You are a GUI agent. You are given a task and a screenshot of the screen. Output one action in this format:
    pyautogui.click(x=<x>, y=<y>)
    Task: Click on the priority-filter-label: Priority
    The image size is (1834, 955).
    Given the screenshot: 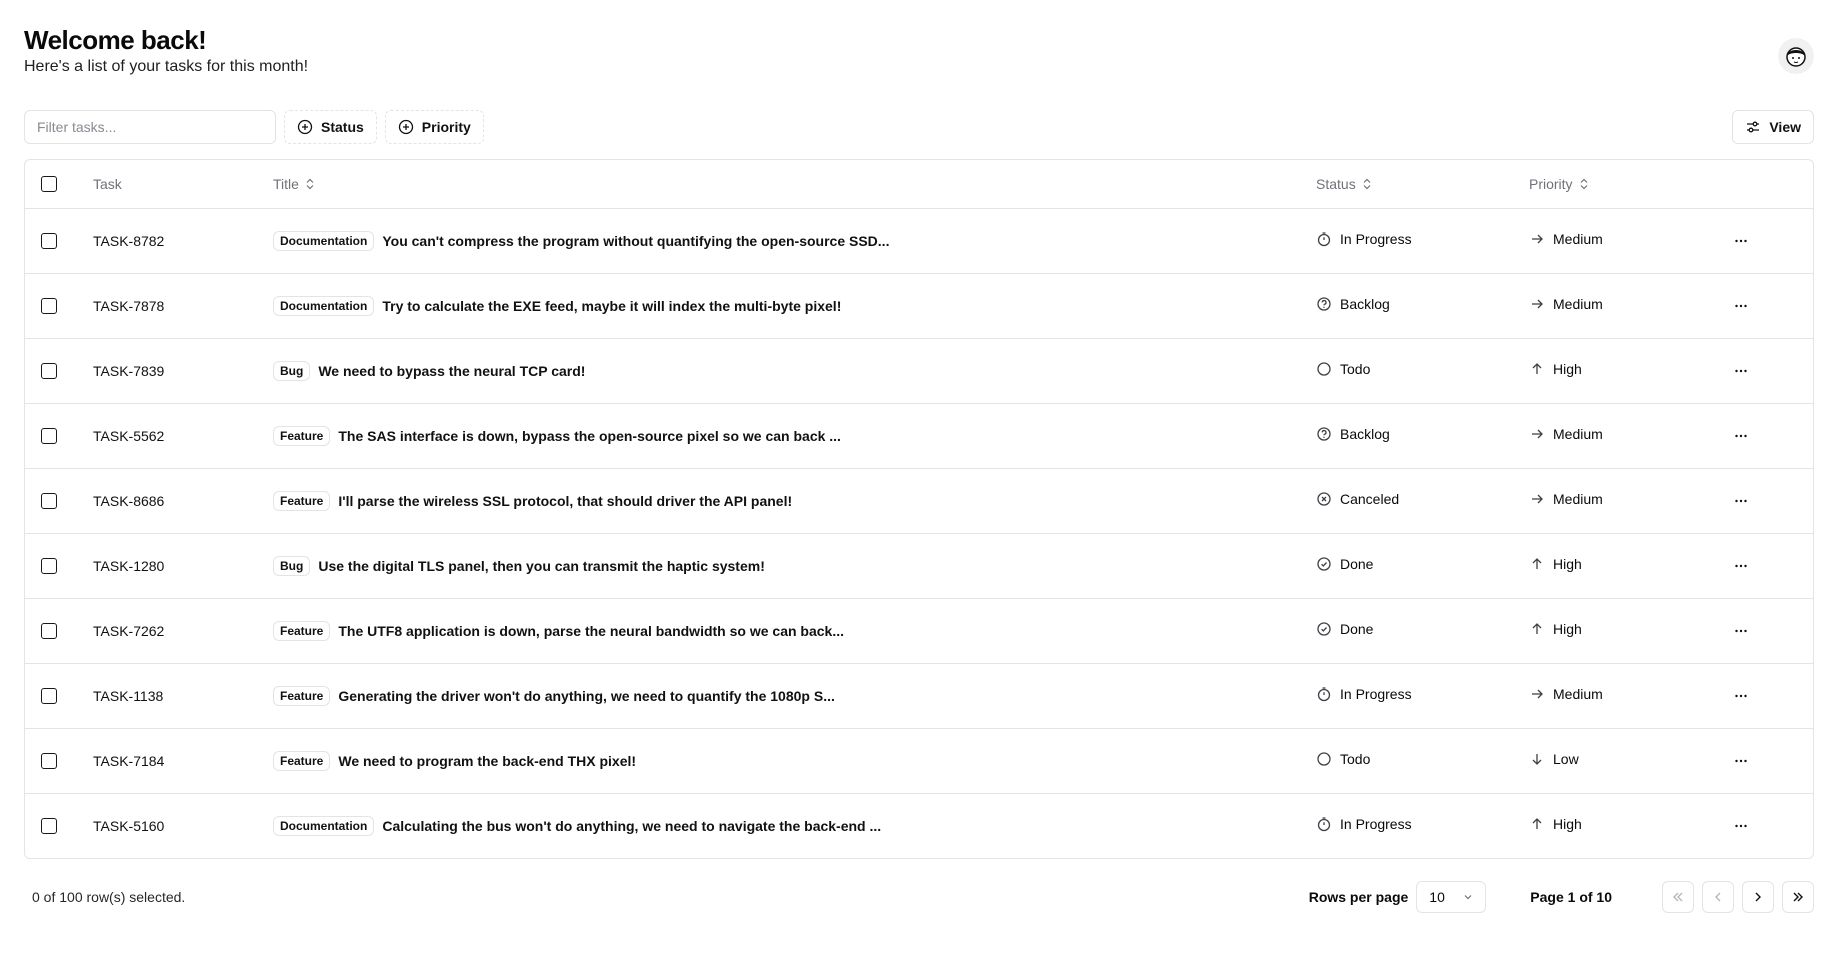 What is the action you would take?
    pyautogui.click(x=446, y=127)
    